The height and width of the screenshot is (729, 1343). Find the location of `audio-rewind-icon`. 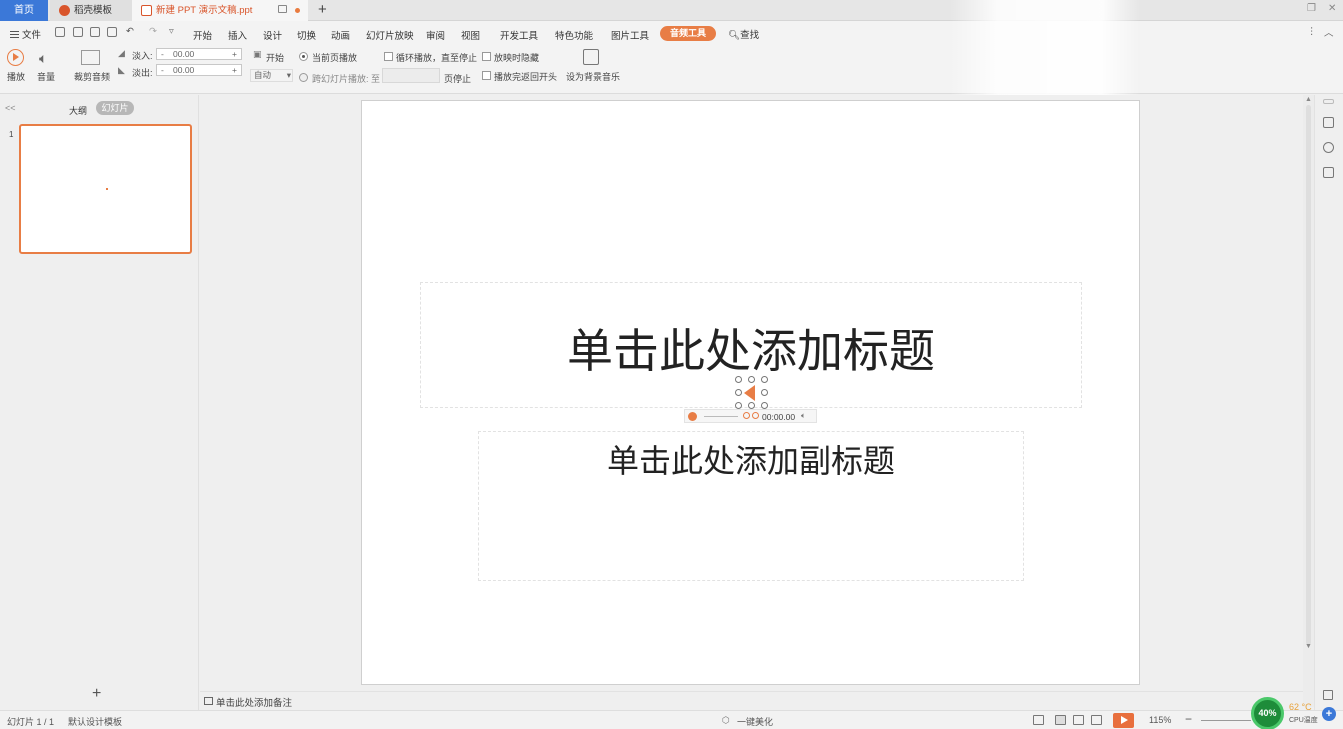

audio-rewind-icon is located at coordinates (746, 415).